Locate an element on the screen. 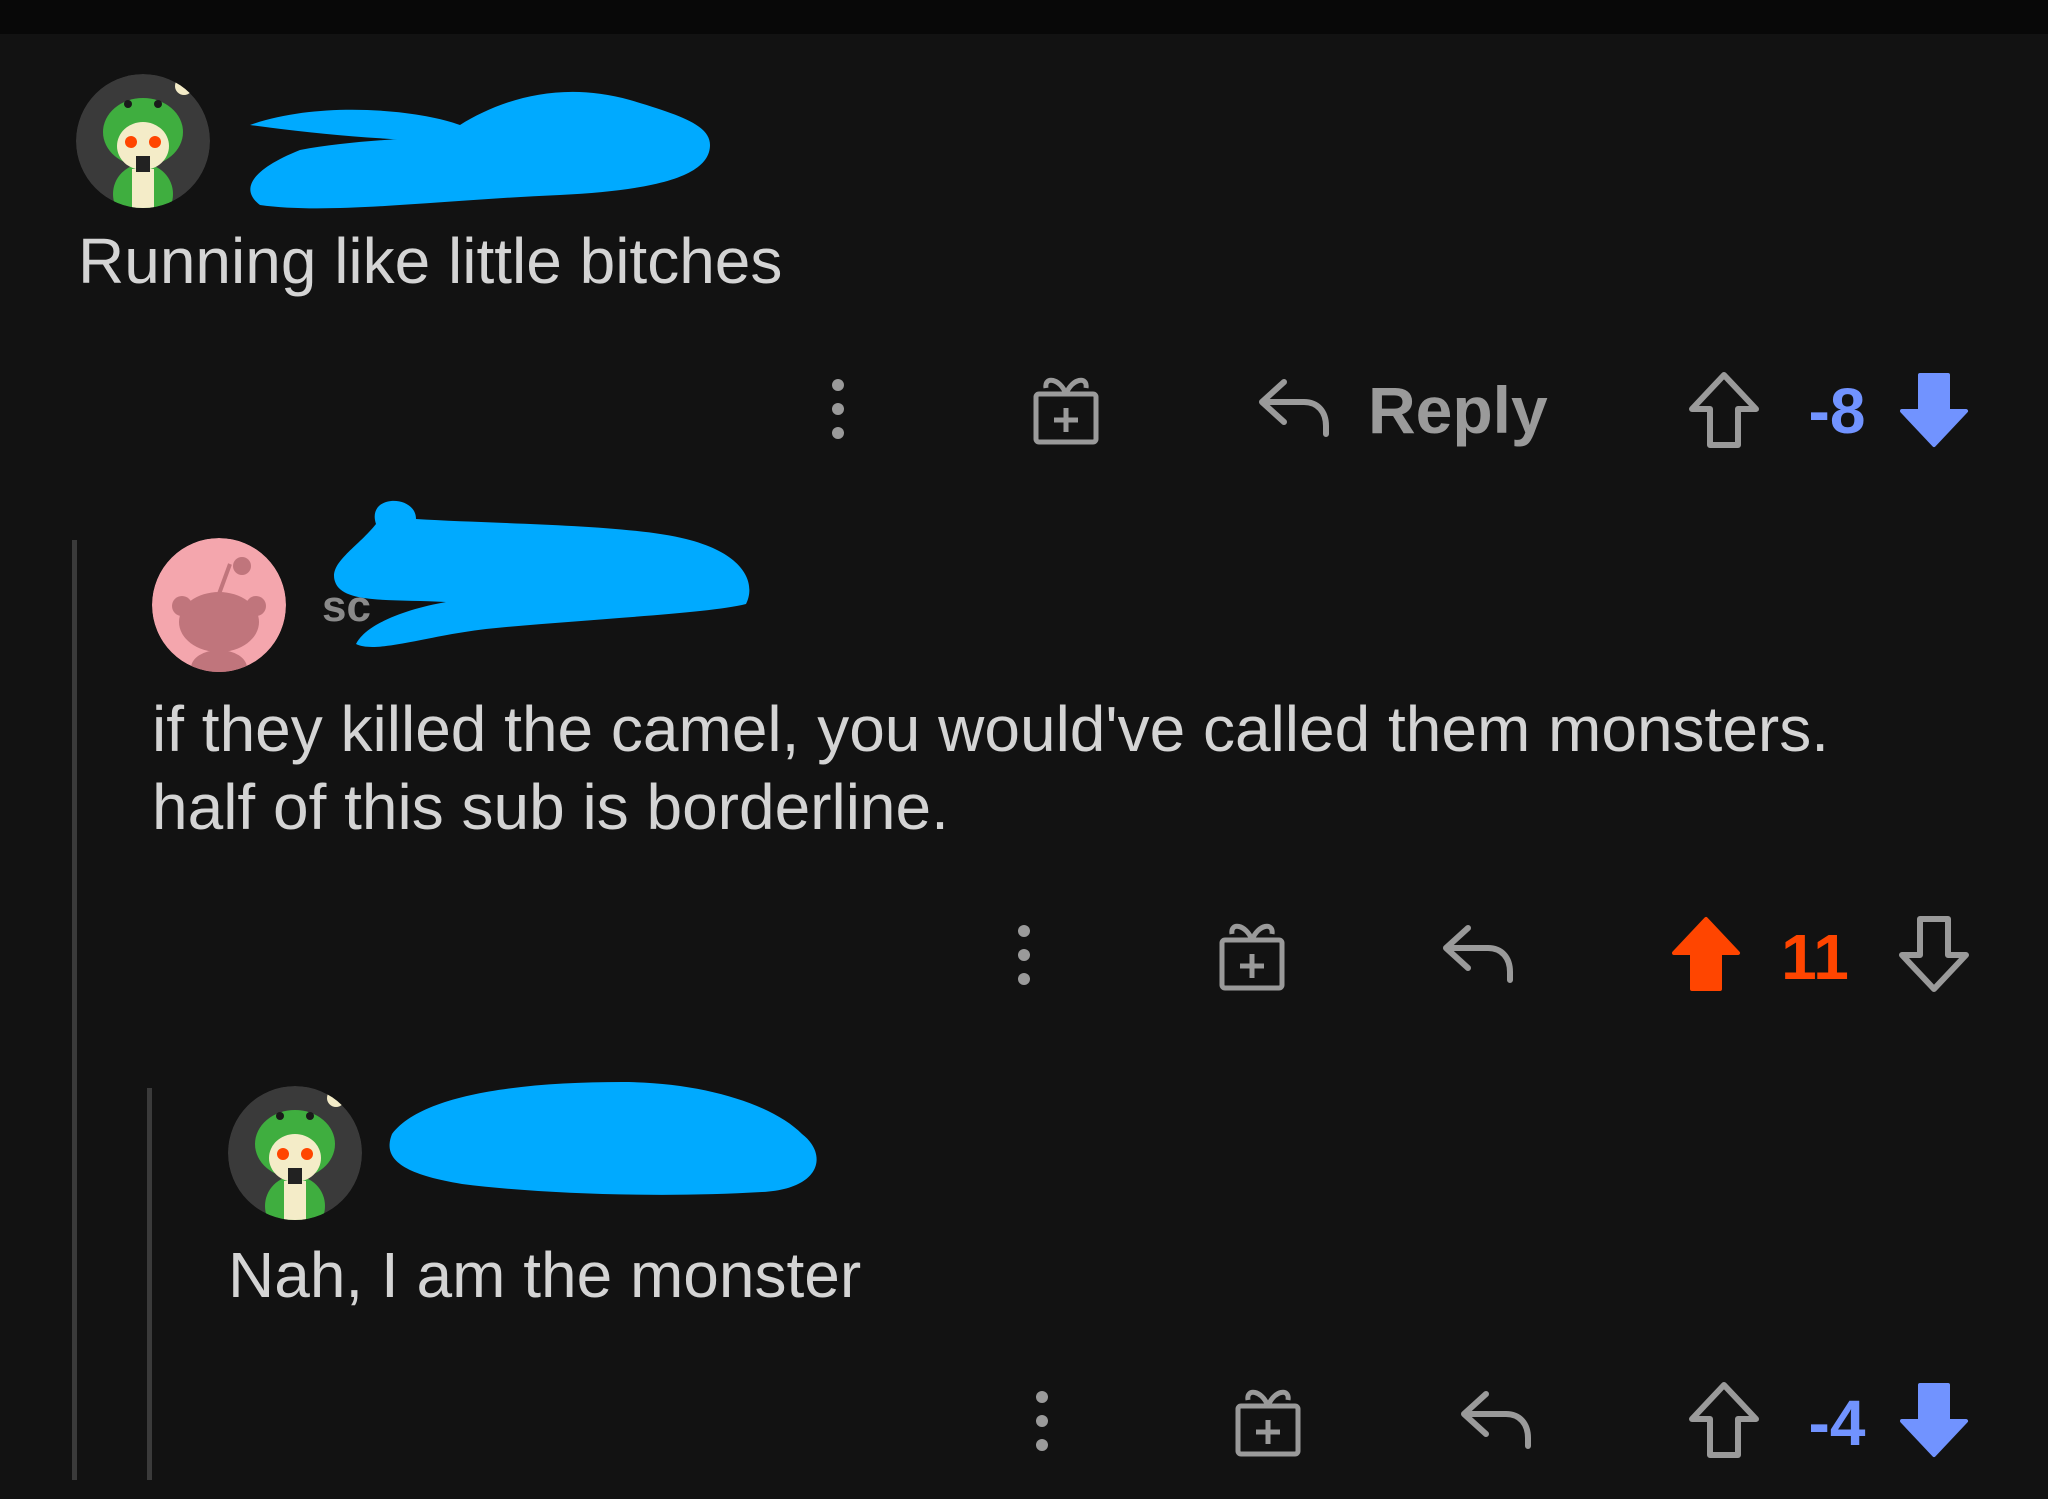 The image size is (2048, 1499). default-snoo-pink-avatar-icon is located at coordinates (219, 605).